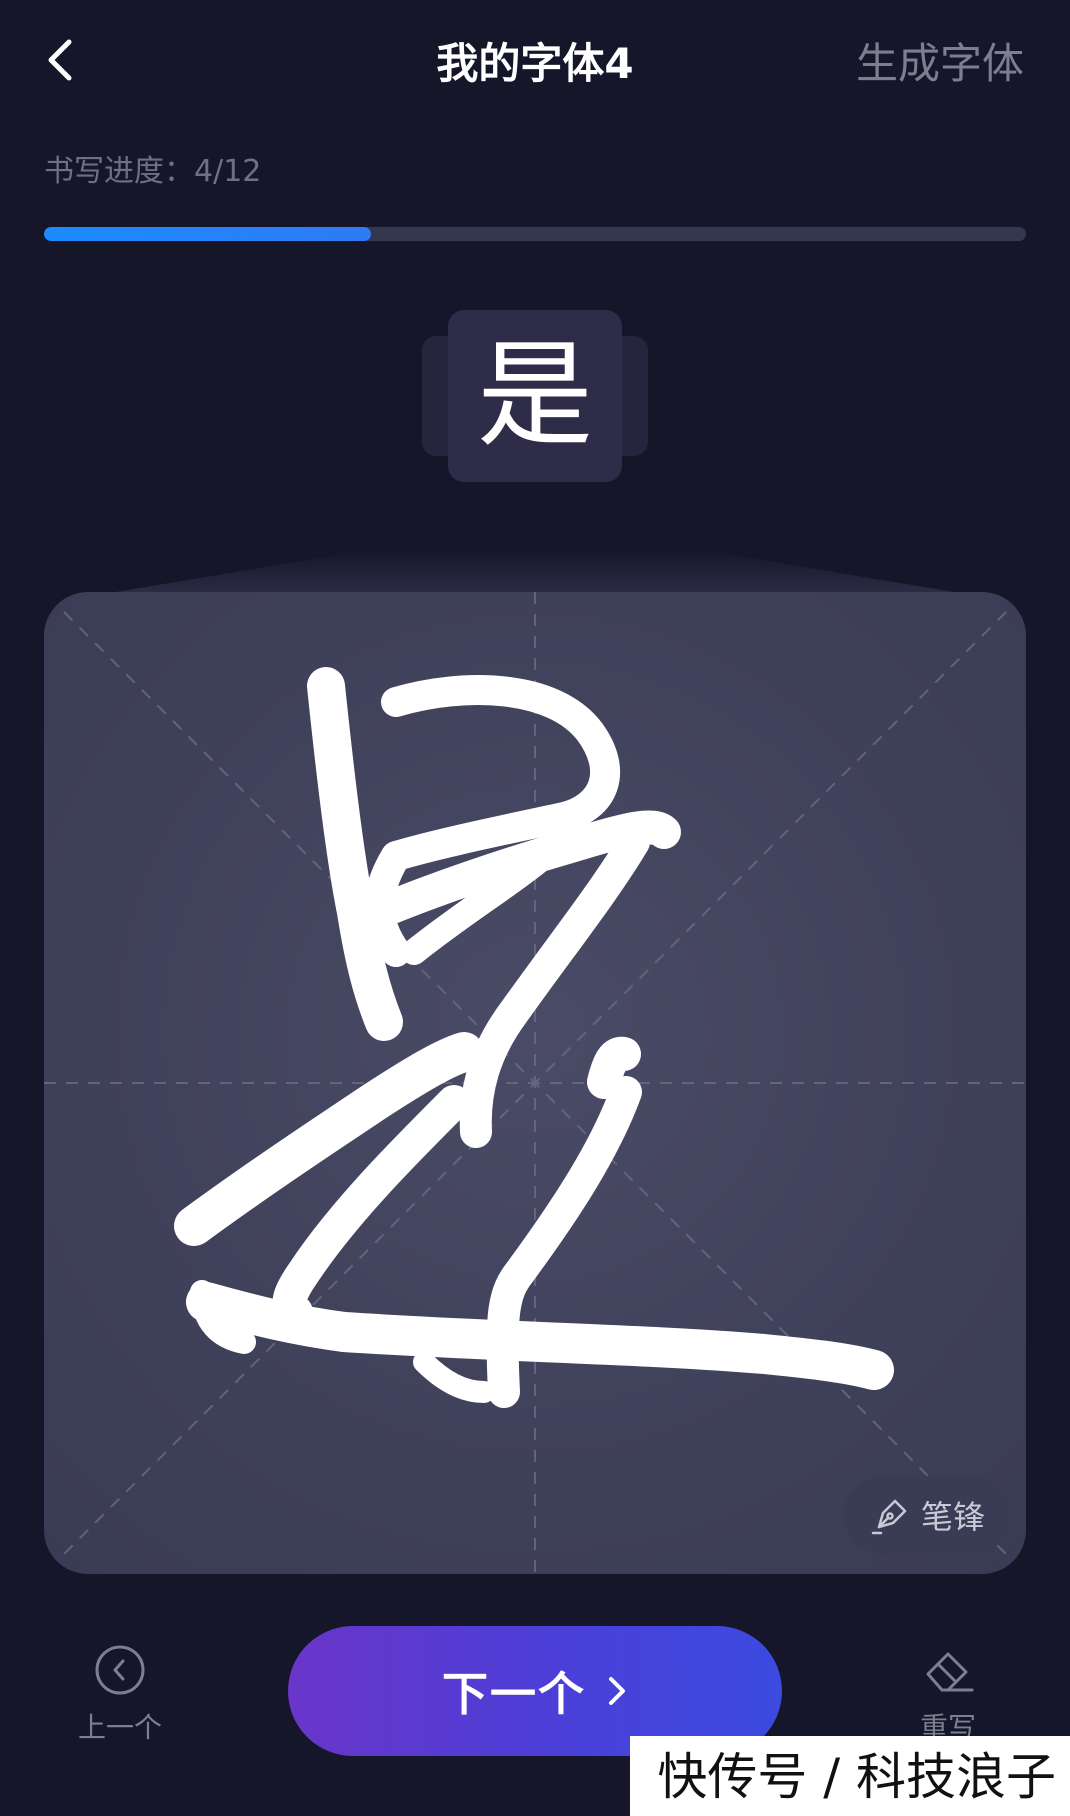 The height and width of the screenshot is (1816, 1070). I want to click on pen-nib-icon, so click(889, 1517).